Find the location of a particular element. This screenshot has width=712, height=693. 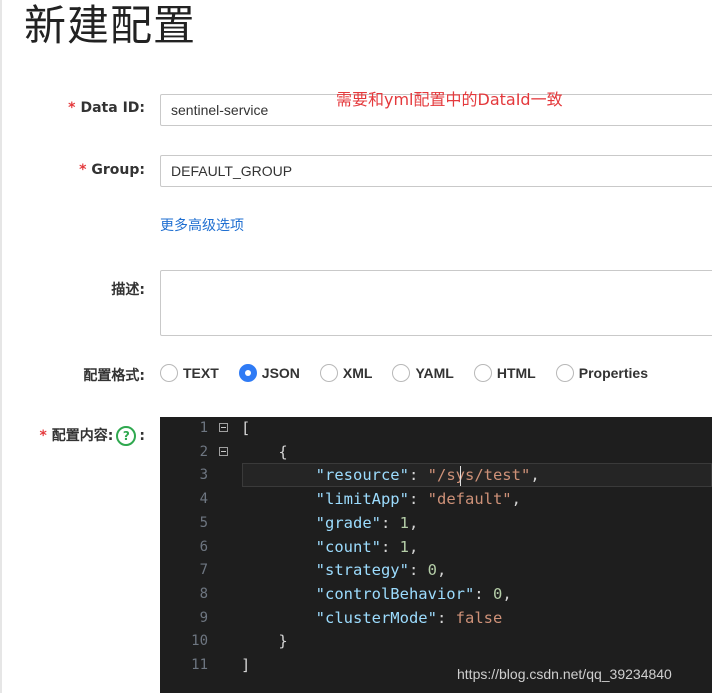

advanced-options-link: 更多高级选项 is located at coordinates (202, 225).